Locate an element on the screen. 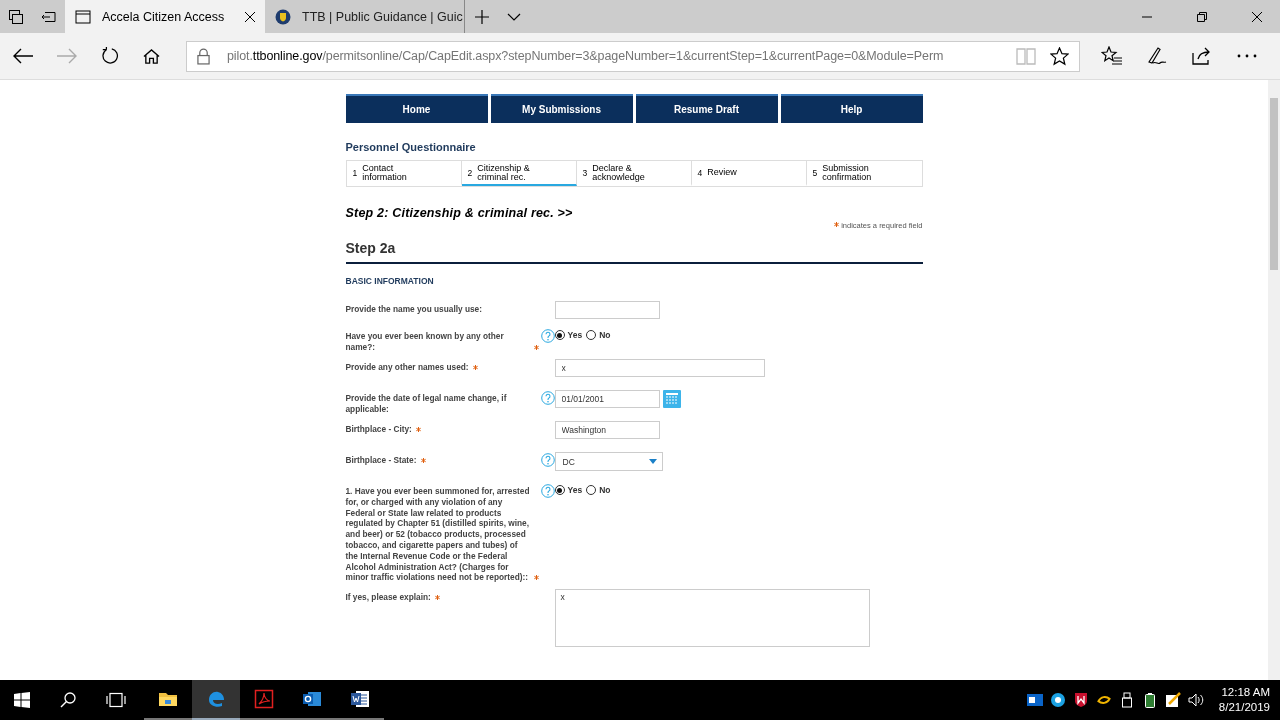 The width and height of the screenshot is (1280, 720). field-label: Have you ever been known by any other name?: is located at coordinates (425, 342).